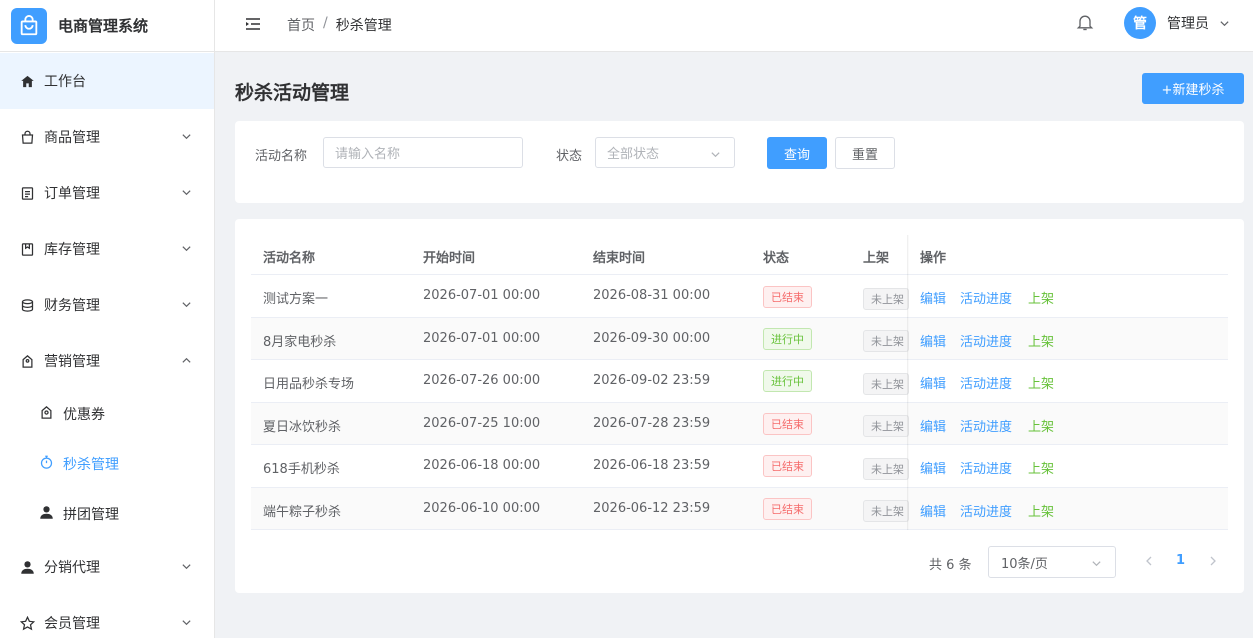 The image size is (1253, 638). Describe the element at coordinates (107, 414) in the screenshot. I see `sidebar-subitem-coupons: 优惠券` at that location.